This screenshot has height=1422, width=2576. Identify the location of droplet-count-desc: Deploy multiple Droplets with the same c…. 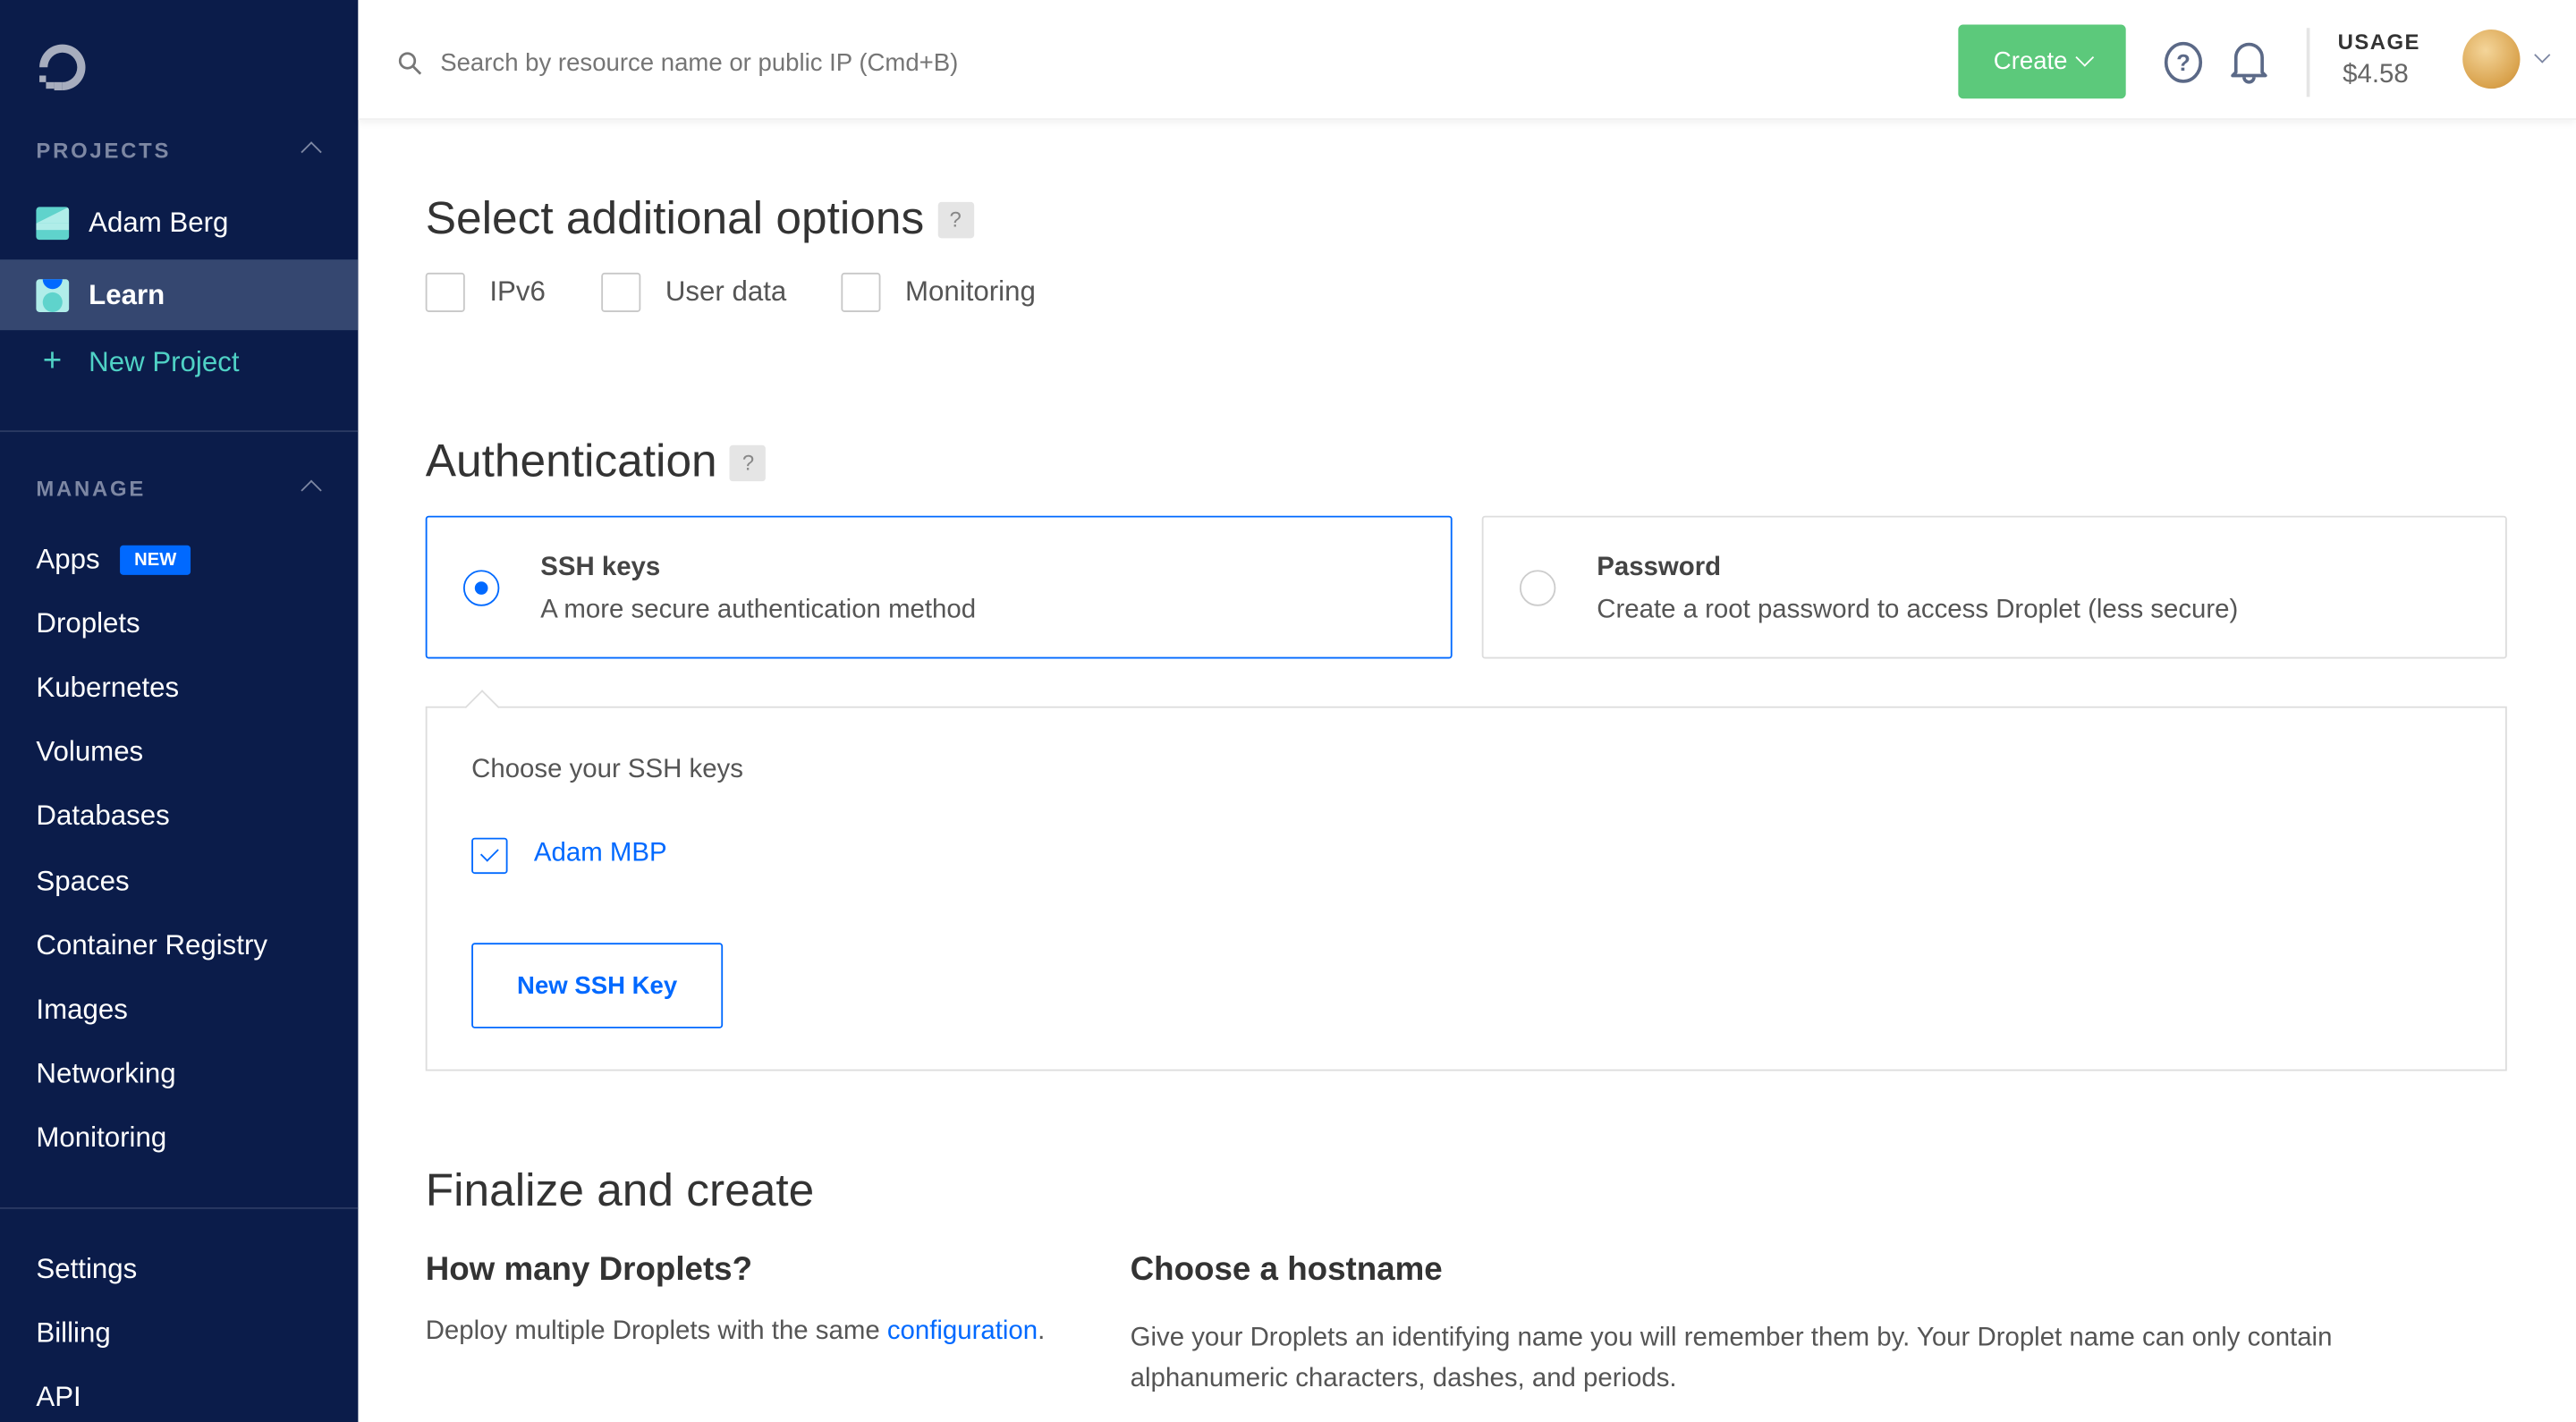
(735, 1331).